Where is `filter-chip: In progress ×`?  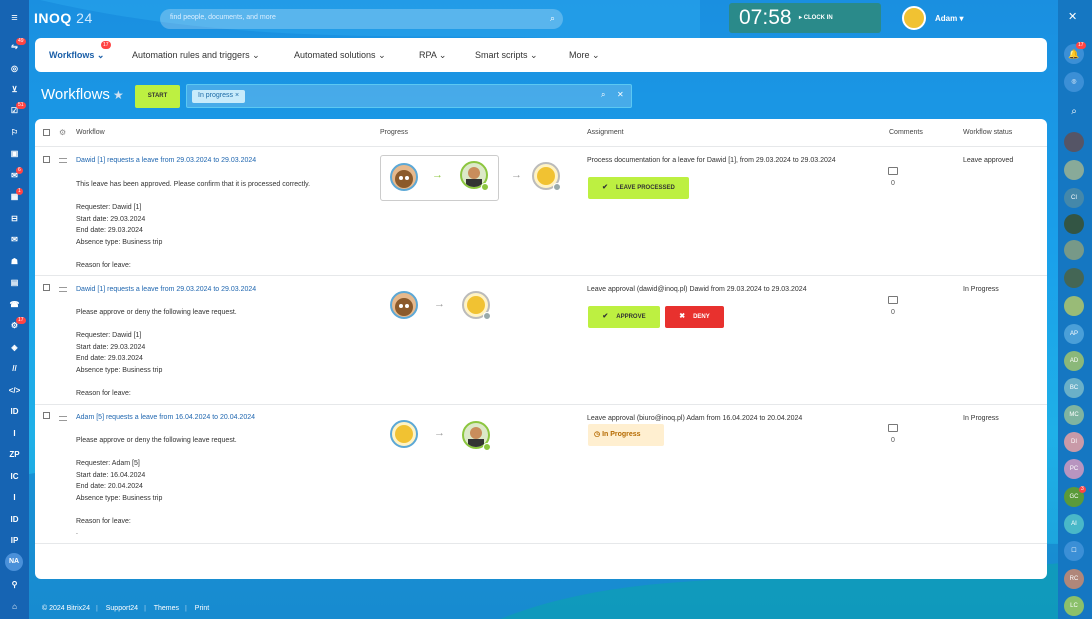 filter-chip: In progress × is located at coordinates (219, 96).